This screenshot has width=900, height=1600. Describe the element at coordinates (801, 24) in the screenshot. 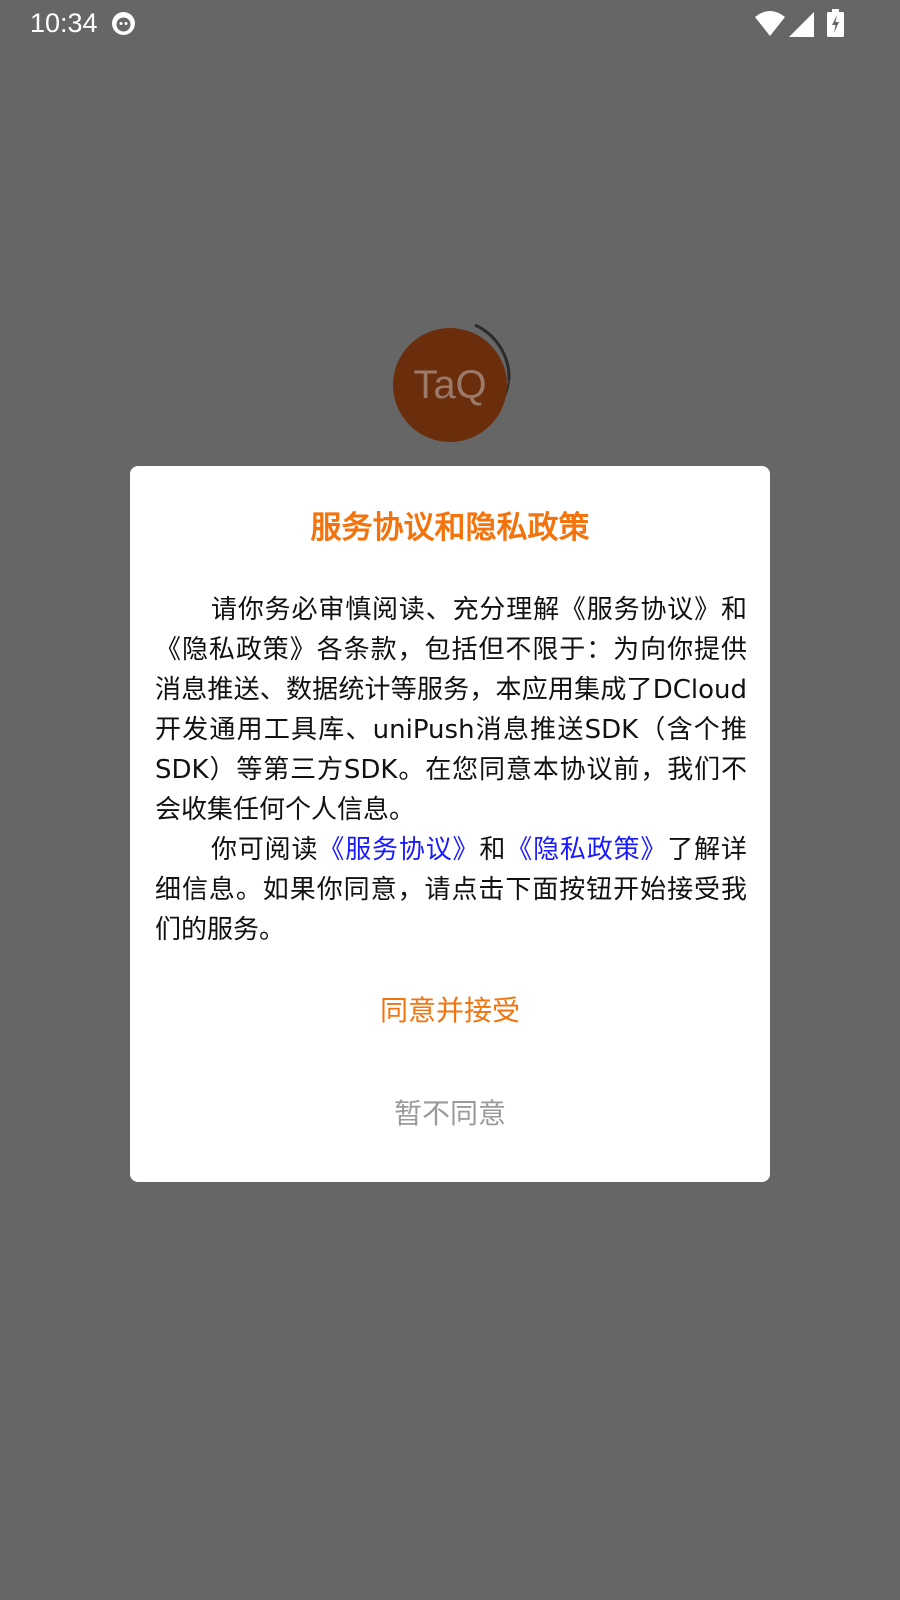

I see `signal-icon` at that location.